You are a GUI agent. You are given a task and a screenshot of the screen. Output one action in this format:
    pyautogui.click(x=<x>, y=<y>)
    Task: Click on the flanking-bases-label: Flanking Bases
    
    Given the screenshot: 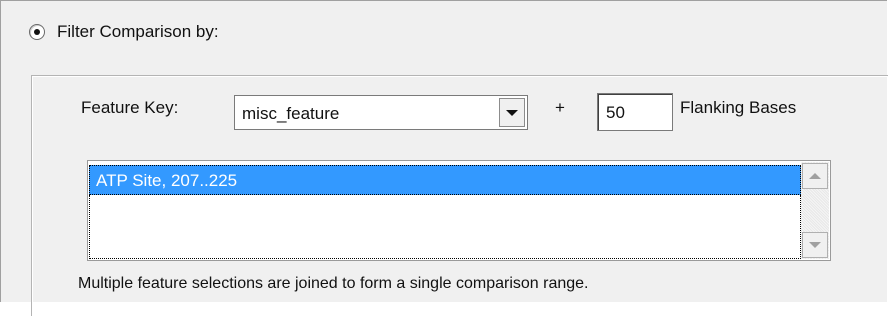 What is the action you would take?
    pyautogui.click(x=738, y=107)
    